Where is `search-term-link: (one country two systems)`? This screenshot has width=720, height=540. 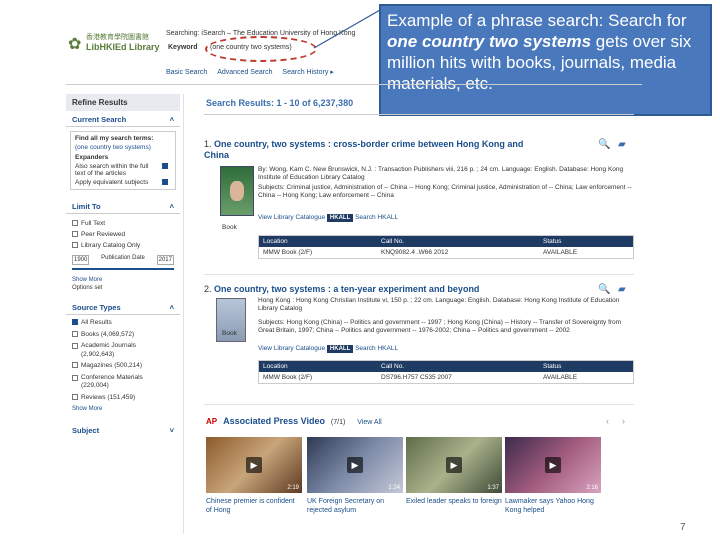
search-term-link: (one country two systems) is located at coordinates (123, 147).